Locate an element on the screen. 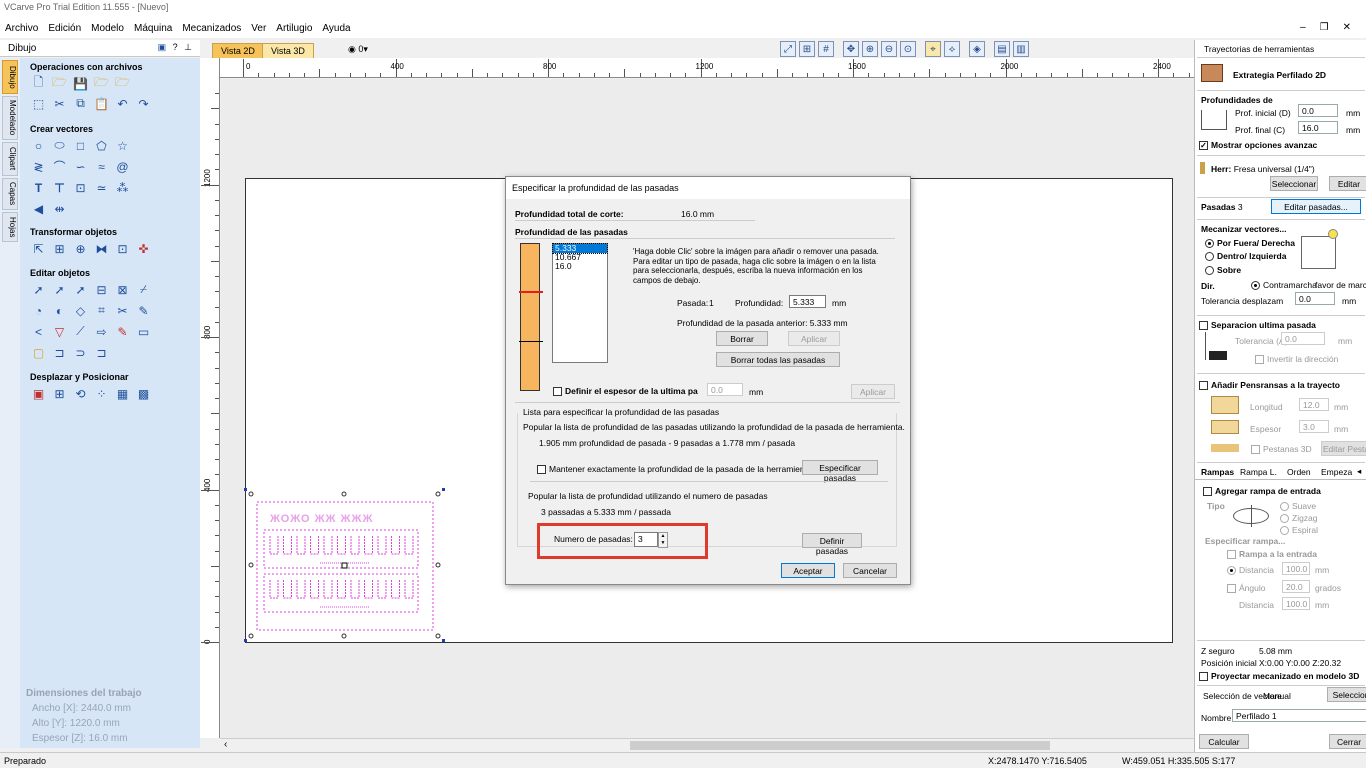 This screenshot has width=1366, height=768. vtab-capas: Capas is located at coordinates (10, 194).